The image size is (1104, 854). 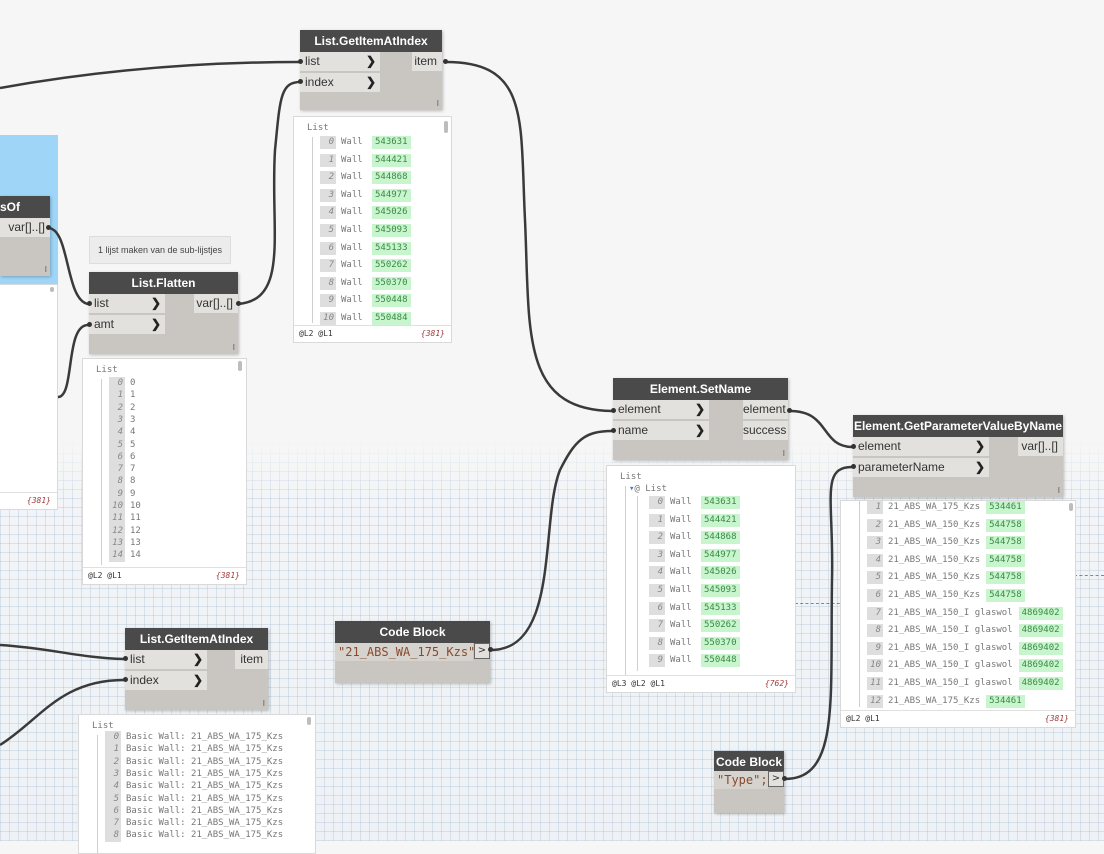 What do you see at coordinates (765, 430) in the screenshot?
I see `port-success: success` at bounding box center [765, 430].